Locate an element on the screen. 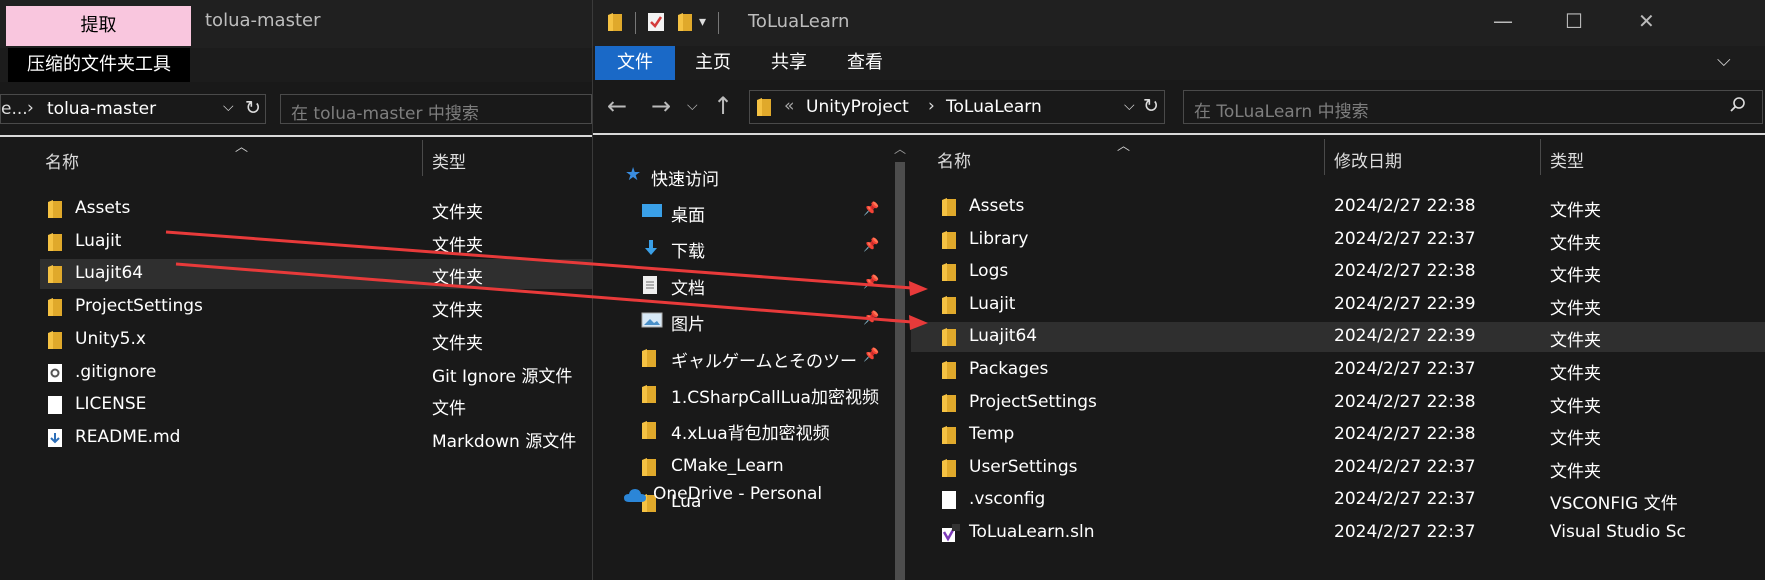  right-address-bar: « UnityProject › ToLuaLearn ⌵ ↻ is located at coordinates (957, 107).